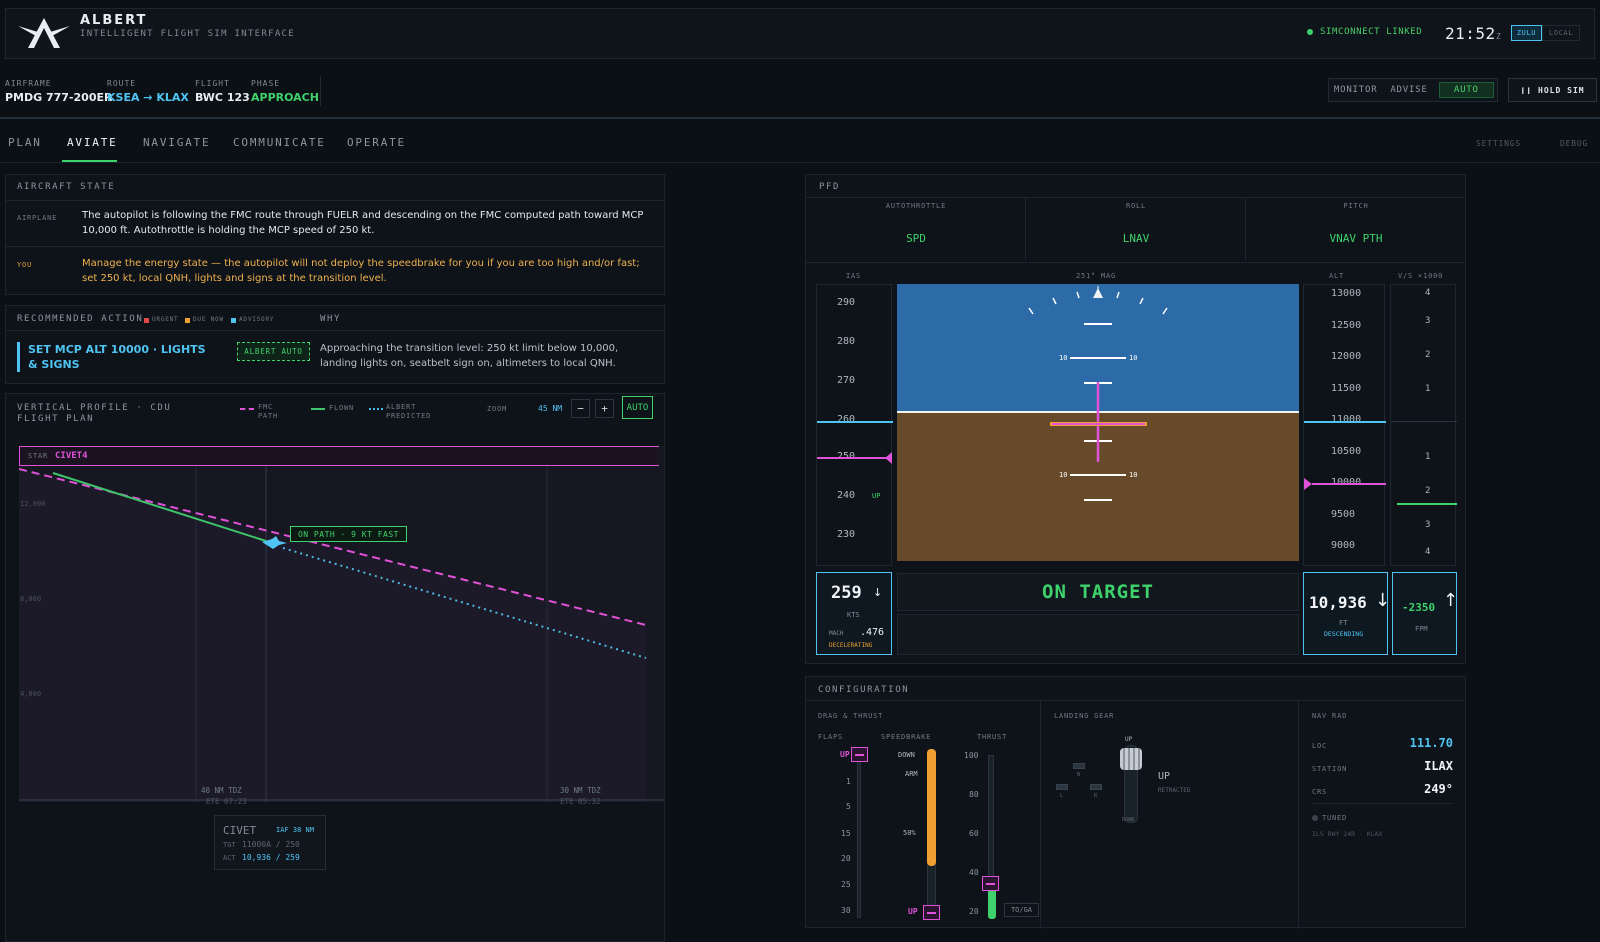 Image resolution: width=1600 pixels, height=942 pixels. Describe the element at coordinates (92, 142) in the screenshot. I see `tab-aviate: AVIATE` at that location.